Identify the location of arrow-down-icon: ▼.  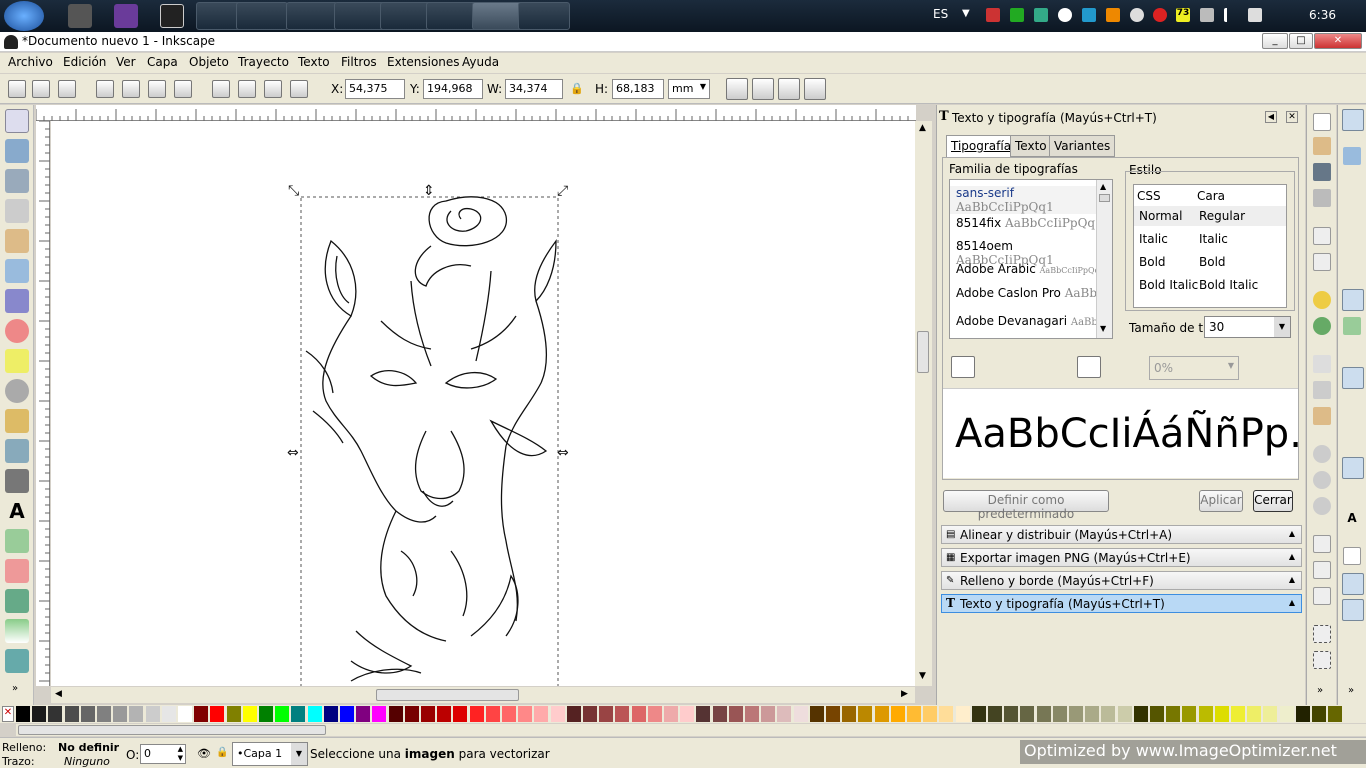
(1103, 328).